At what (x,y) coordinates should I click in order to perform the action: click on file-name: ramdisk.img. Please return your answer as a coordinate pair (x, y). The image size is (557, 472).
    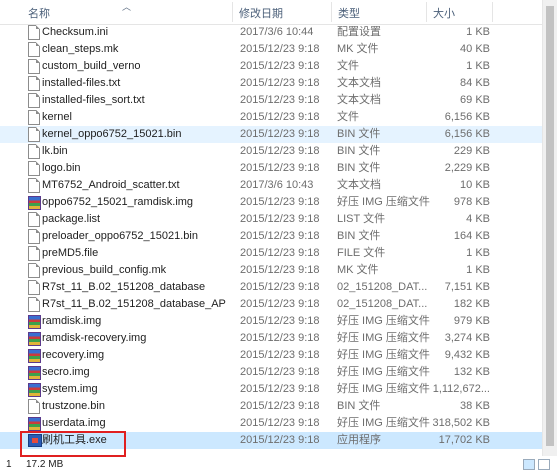
    Looking at the image, I should click on (72, 321).